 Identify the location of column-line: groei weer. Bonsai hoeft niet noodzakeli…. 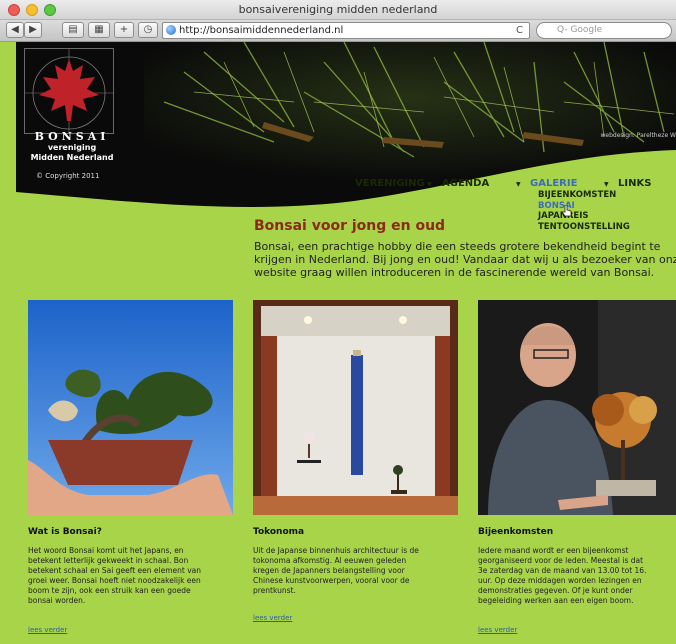
(114, 580).